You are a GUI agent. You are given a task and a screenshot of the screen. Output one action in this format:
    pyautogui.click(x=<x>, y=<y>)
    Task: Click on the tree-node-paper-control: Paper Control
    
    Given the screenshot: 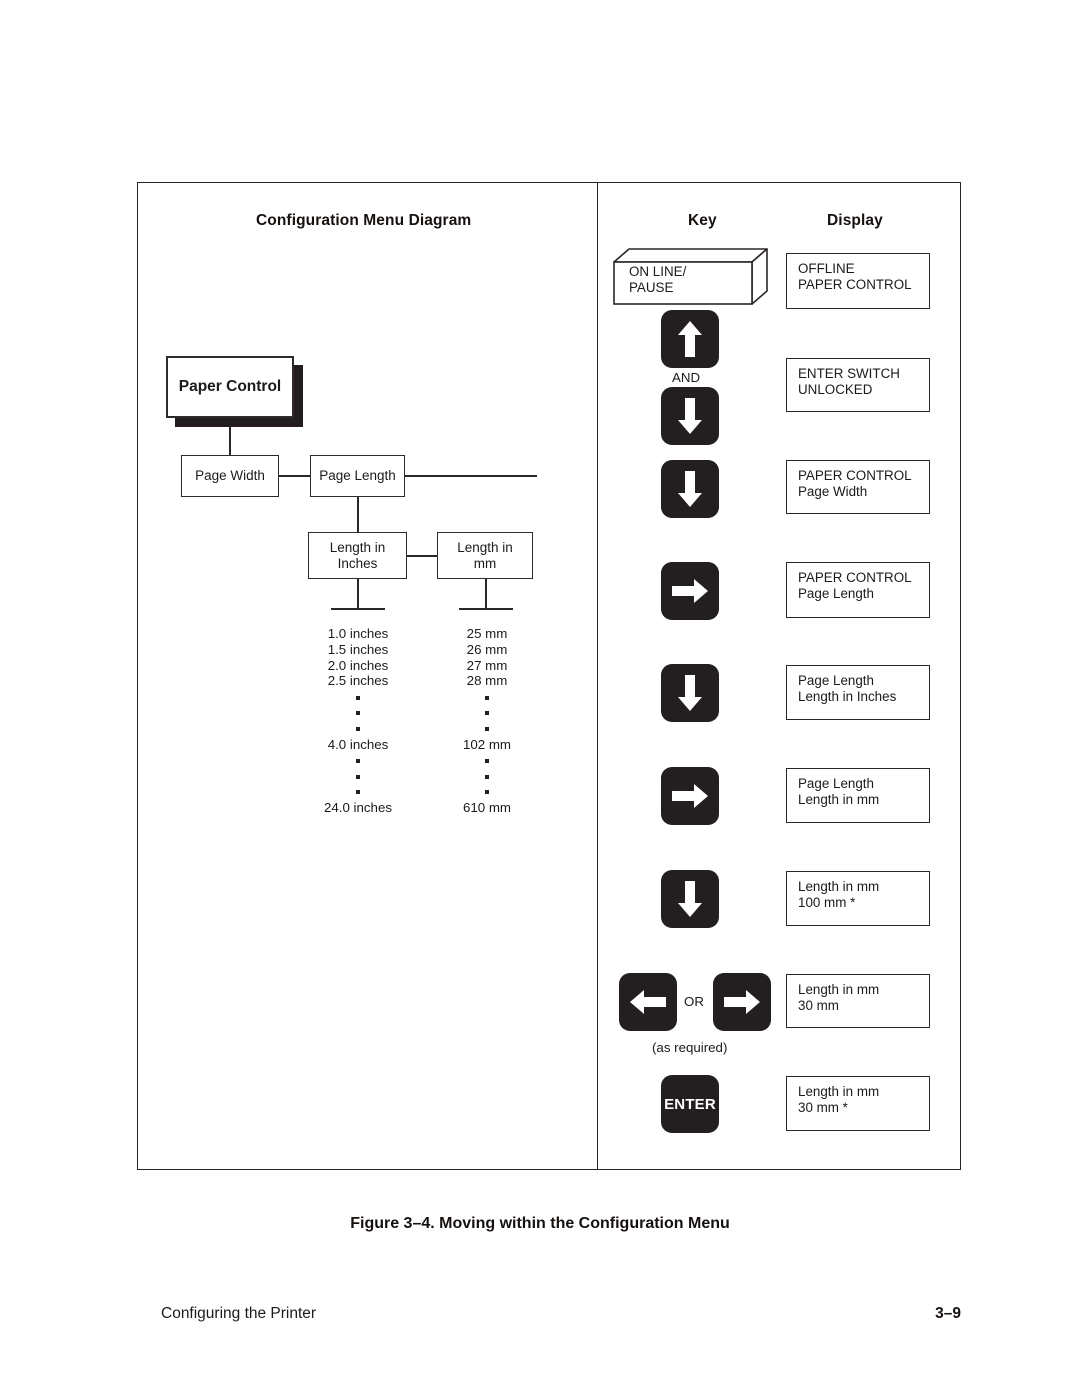 What is the action you would take?
    pyautogui.click(x=230, y=387)
    